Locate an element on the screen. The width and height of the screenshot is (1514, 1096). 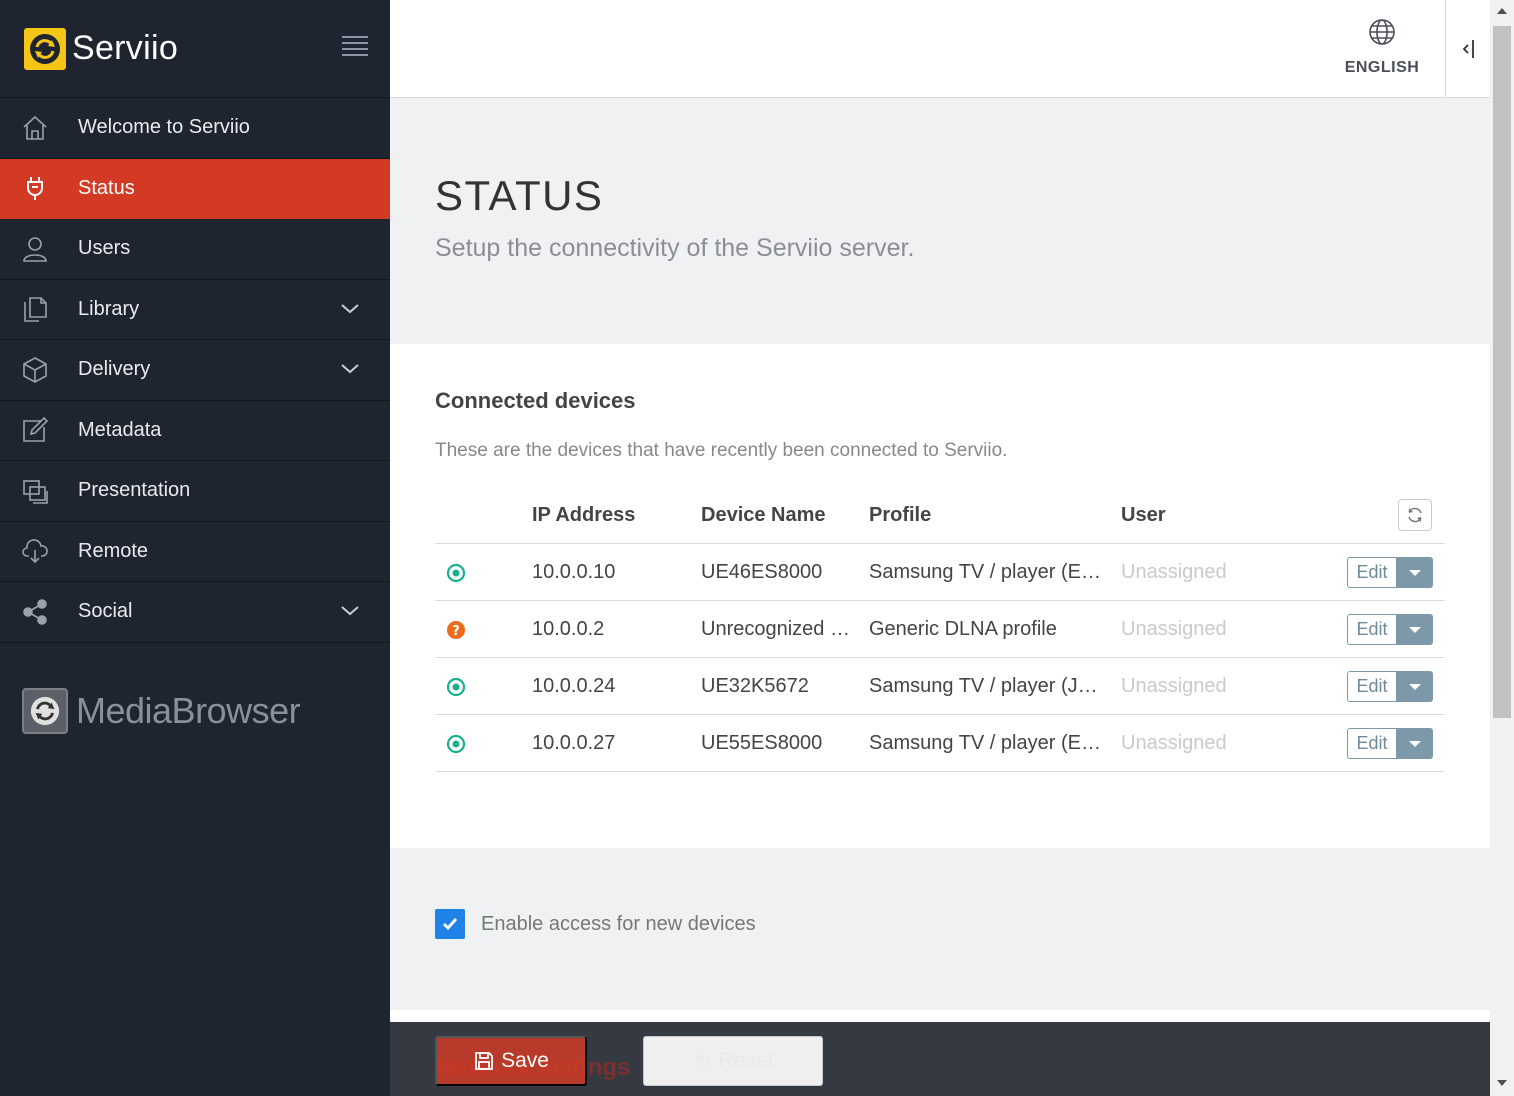
sidebar-item-users: Users is located at coordinates (195, 249).